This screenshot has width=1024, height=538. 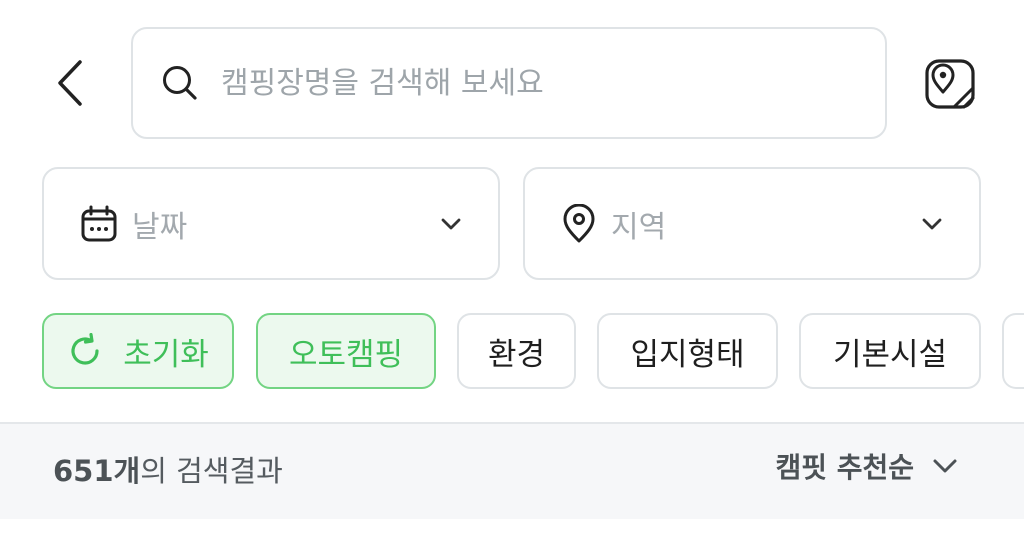 What do you see at coordinates (752, 223) in the screenshot?
I see `region-select: 지역` at bounding box center [752, 223].